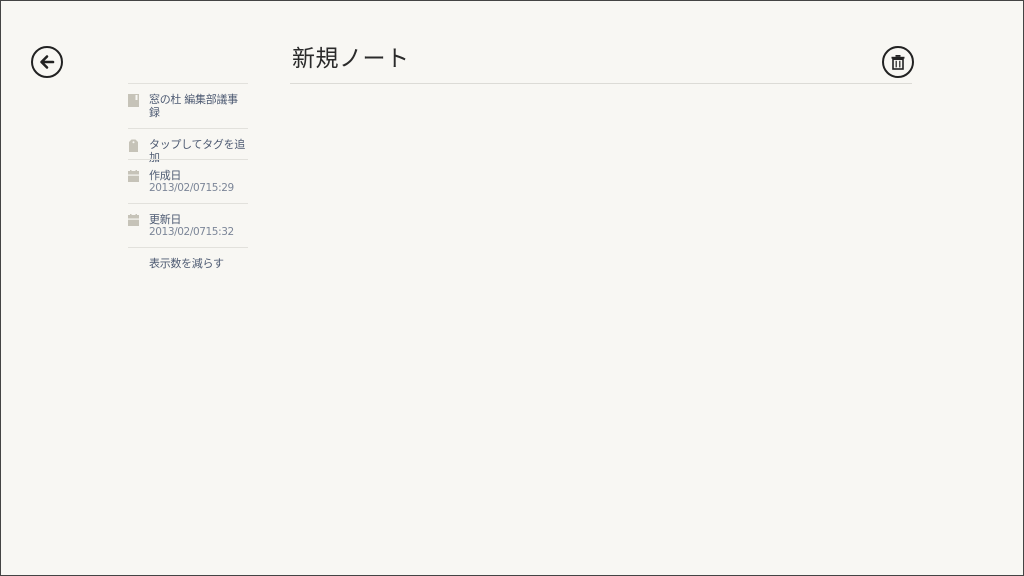  Describe the element at coordinates (351, 59) in the screenshot. I see `page-title: 新規ノート` at that location.